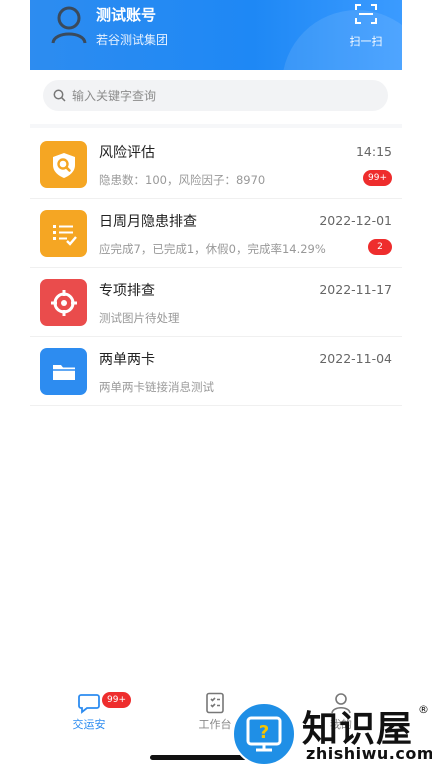 This screenshot has height=768, width=432. Describe the element at coordinates (366, 14) in the screenshot. I see `scan-icon` at that location.